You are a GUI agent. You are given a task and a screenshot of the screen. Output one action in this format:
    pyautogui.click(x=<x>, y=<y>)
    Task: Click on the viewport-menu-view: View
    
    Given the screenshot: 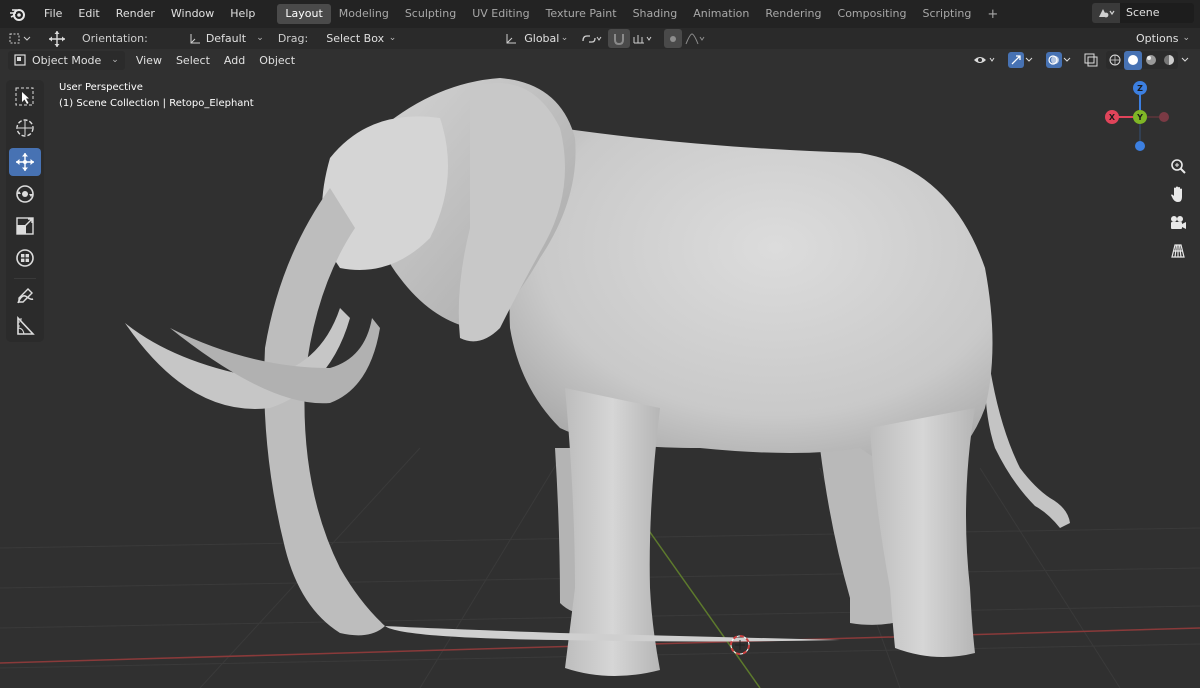 What is the action you would take?
    pyautogui.click(x=149, y=60)
    